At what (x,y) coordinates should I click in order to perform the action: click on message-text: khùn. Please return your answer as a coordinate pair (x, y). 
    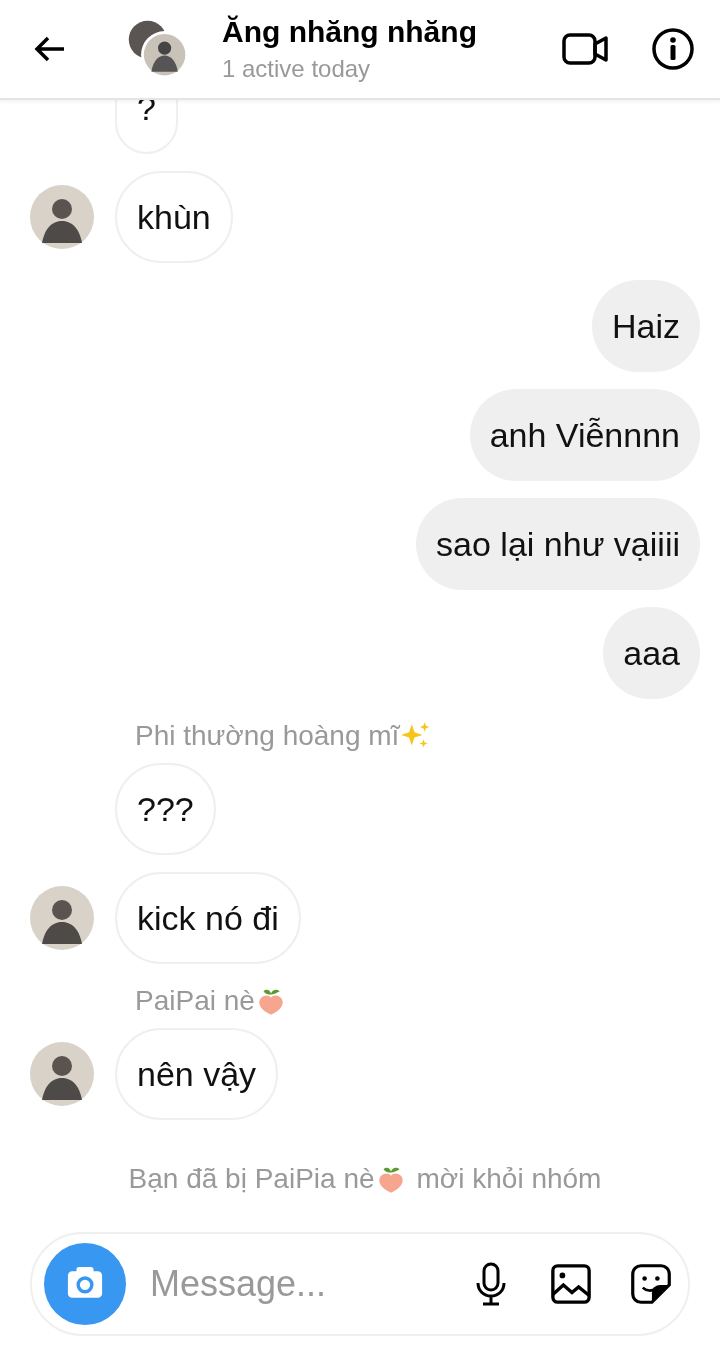
    Looking at the image, I should click on (174, 217).